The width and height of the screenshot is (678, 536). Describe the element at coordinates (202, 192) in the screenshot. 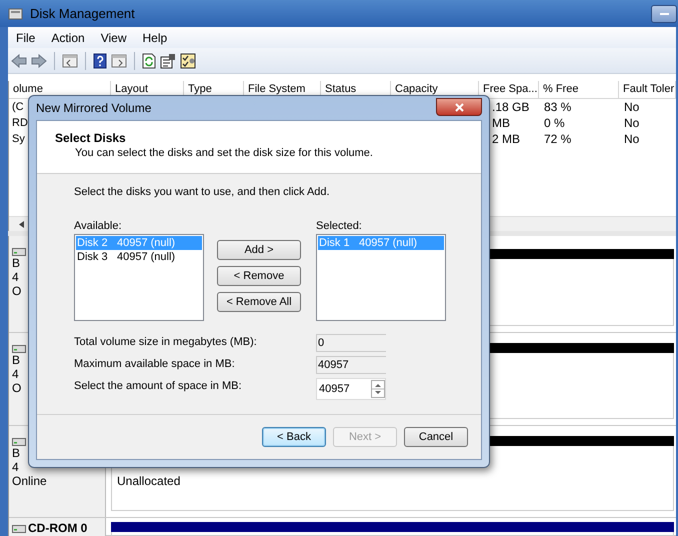

I see `instruction-text: Select the disks you want to use, and then click Add.` at that location.